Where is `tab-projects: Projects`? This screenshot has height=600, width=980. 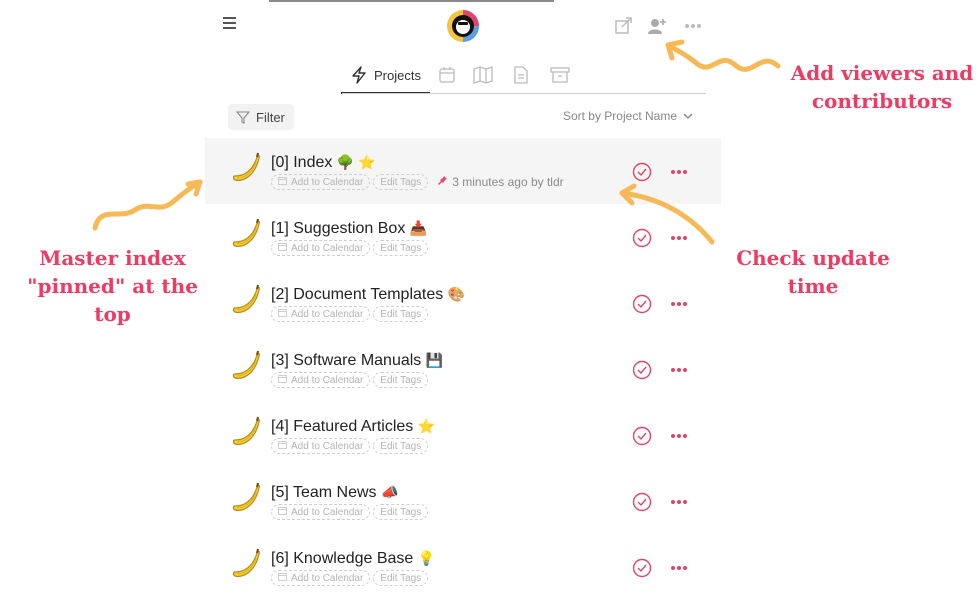 tab-projects: Projects is located at coordinates (385, 76).